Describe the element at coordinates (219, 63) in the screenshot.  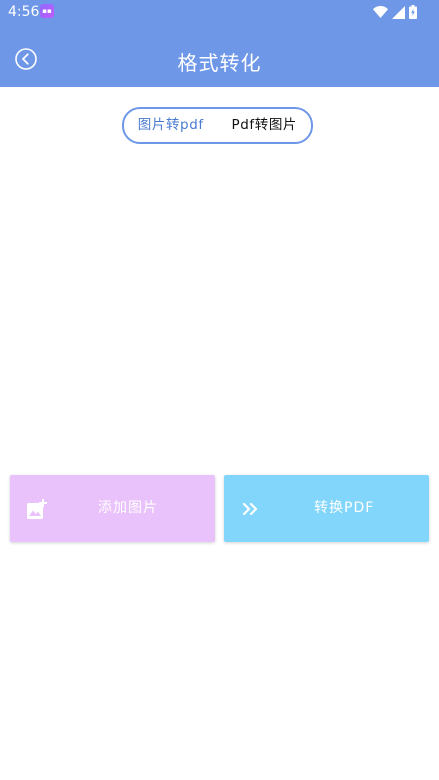
I see `page-title: 格式转化` at that location.